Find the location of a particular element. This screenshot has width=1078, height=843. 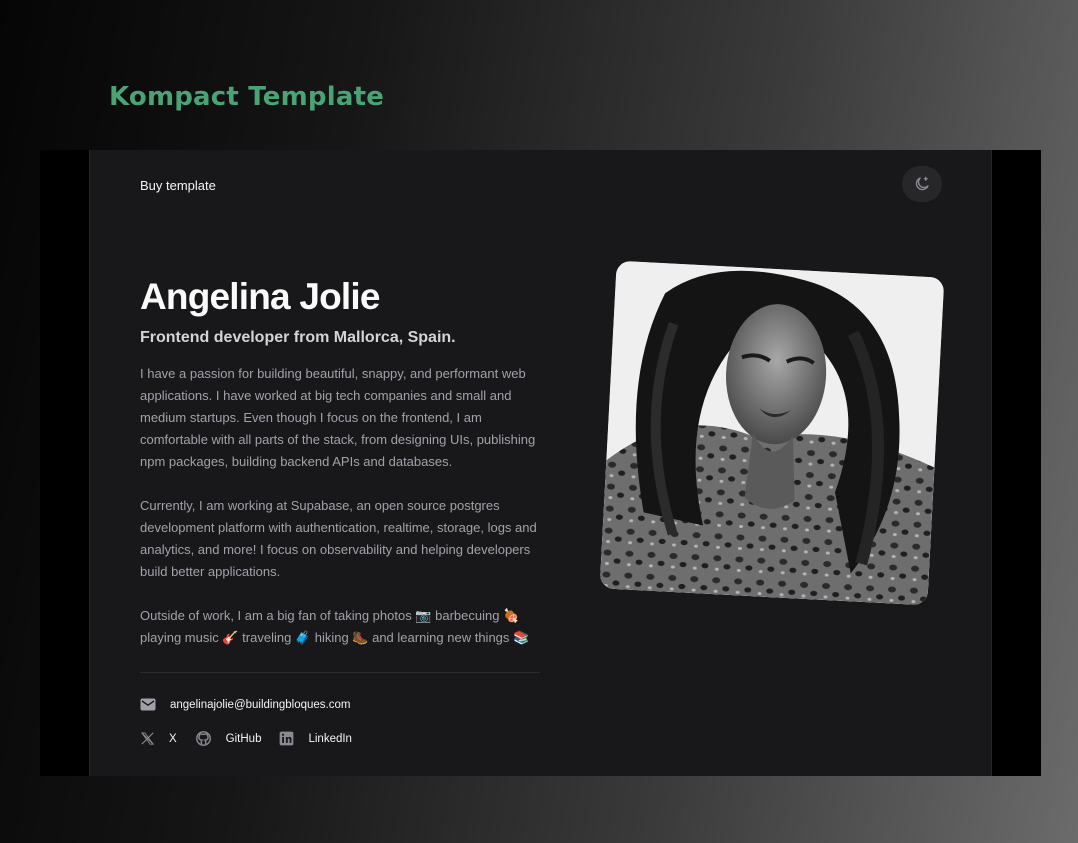

profile-name: Angelina Jolie is located at coordinates (260, 296).